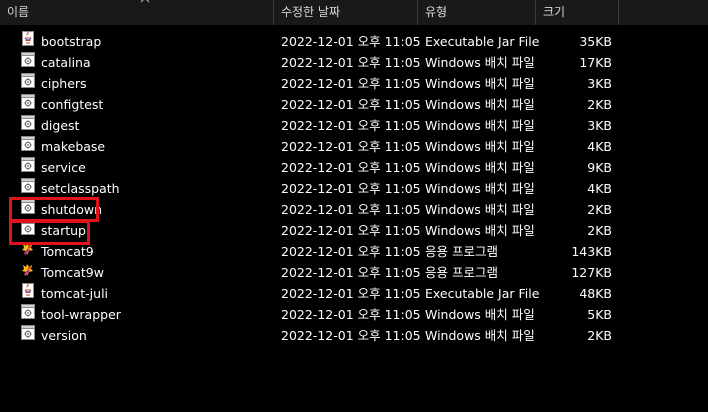 This screenshot has width=708, height=412. Describe the element at coordinates (75, 293) in the screenshot. I see `file-name: tomcat-juli` at that location.